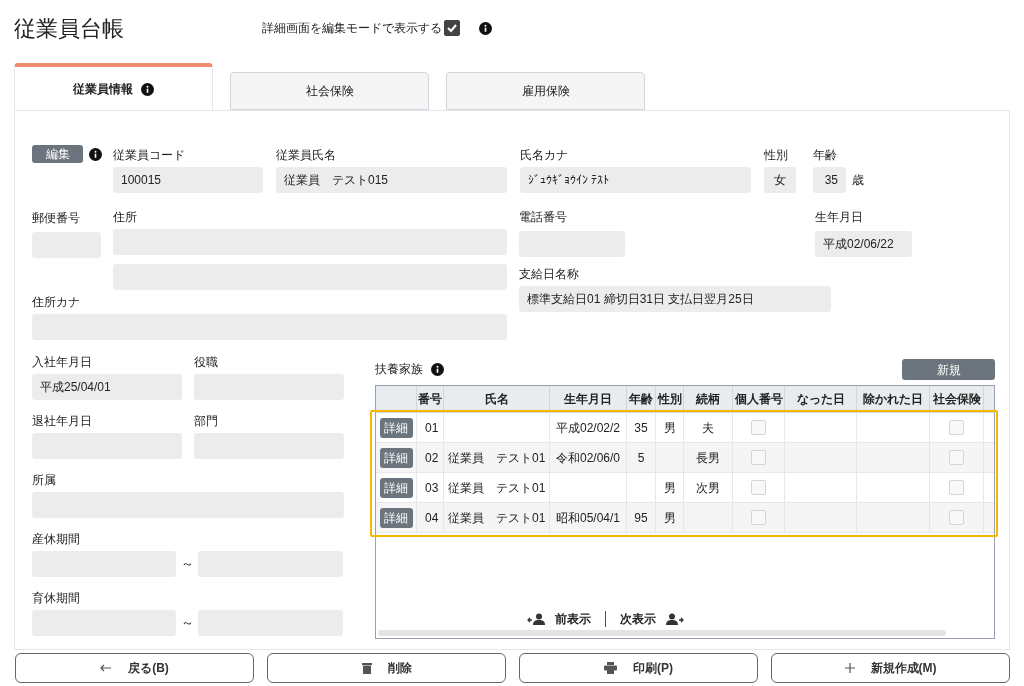 The height and width of the screenshot is (686, 1024). What do you see at coordinates (948, 369) in the screenshot?
I see `new-button: 新規` at bounding box center [948, 369].